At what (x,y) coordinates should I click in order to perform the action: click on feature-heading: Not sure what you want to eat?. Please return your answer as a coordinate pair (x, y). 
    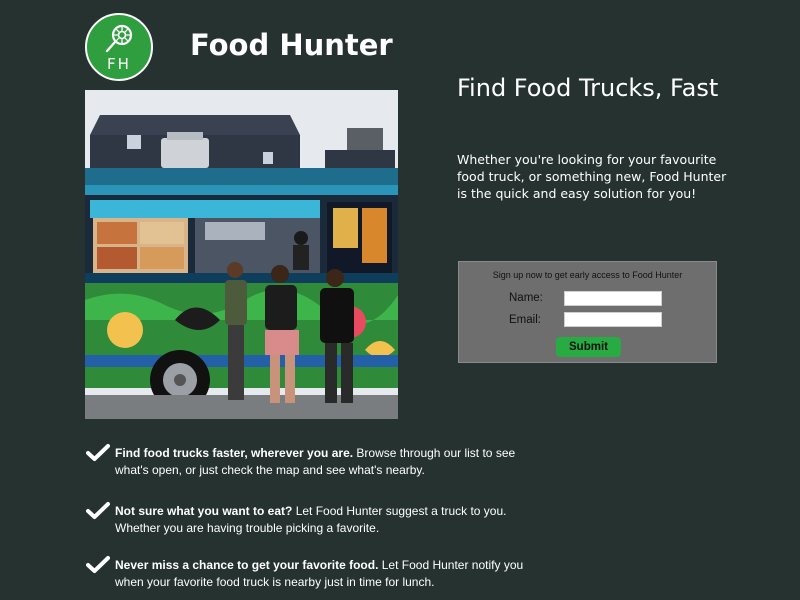
    Looking at the image, I should click on (204, 511).